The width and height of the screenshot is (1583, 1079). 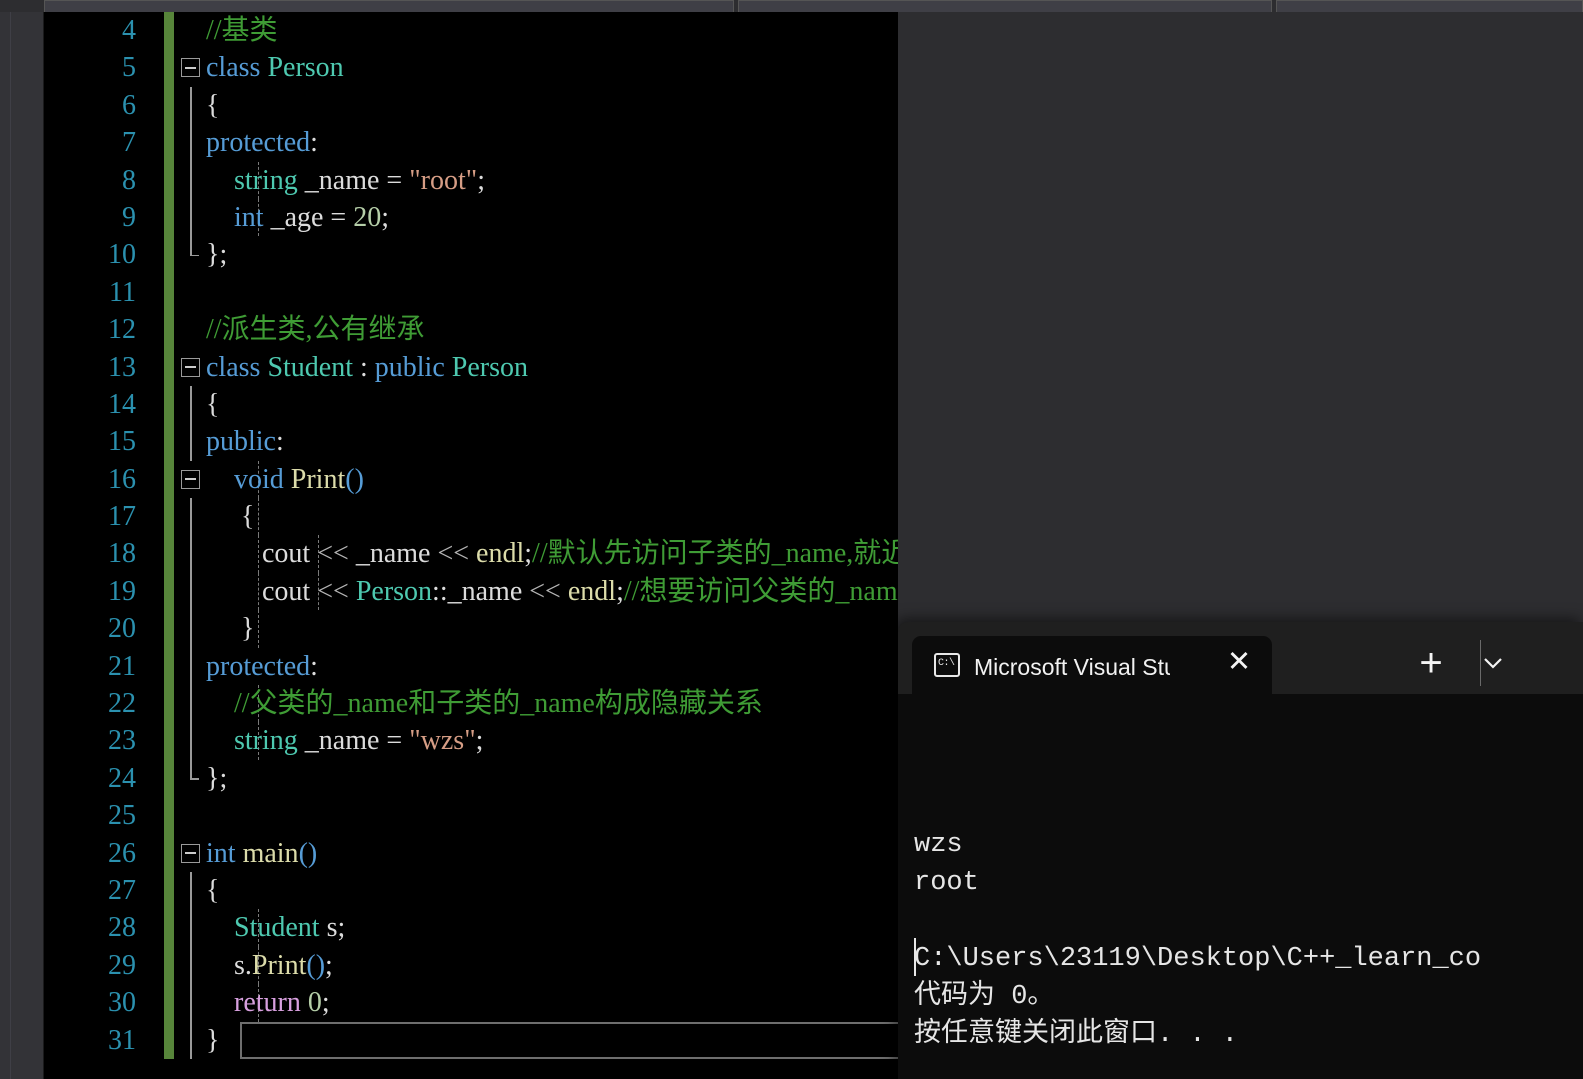 I want to click on new-tab-icon: +, so click(x=1431, y=663).